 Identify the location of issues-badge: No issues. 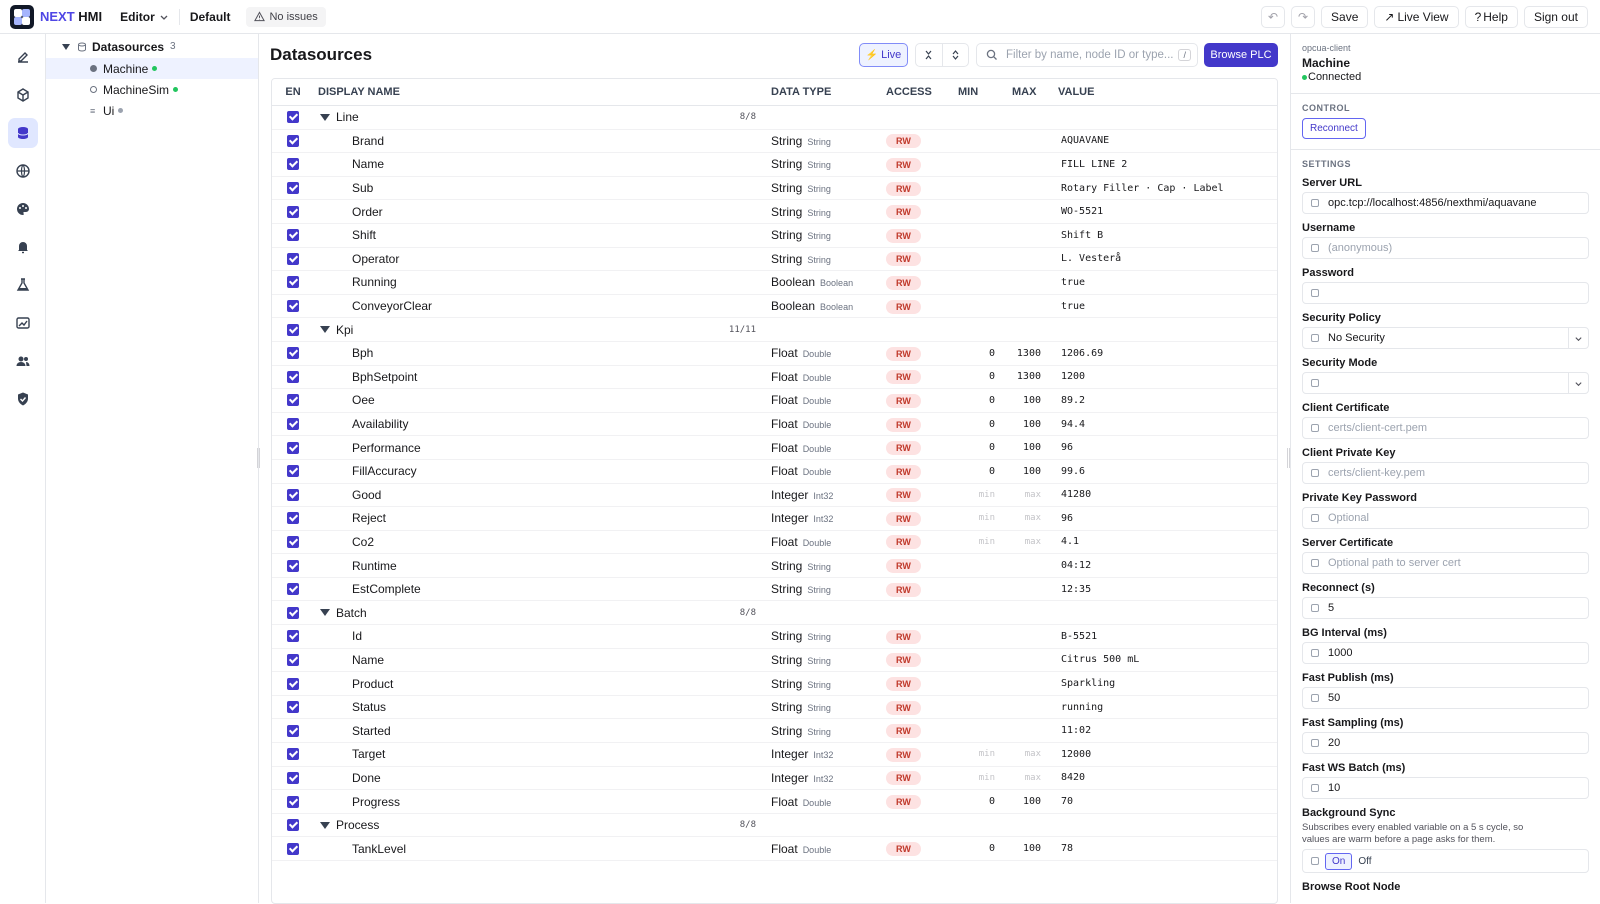
(286, 16).